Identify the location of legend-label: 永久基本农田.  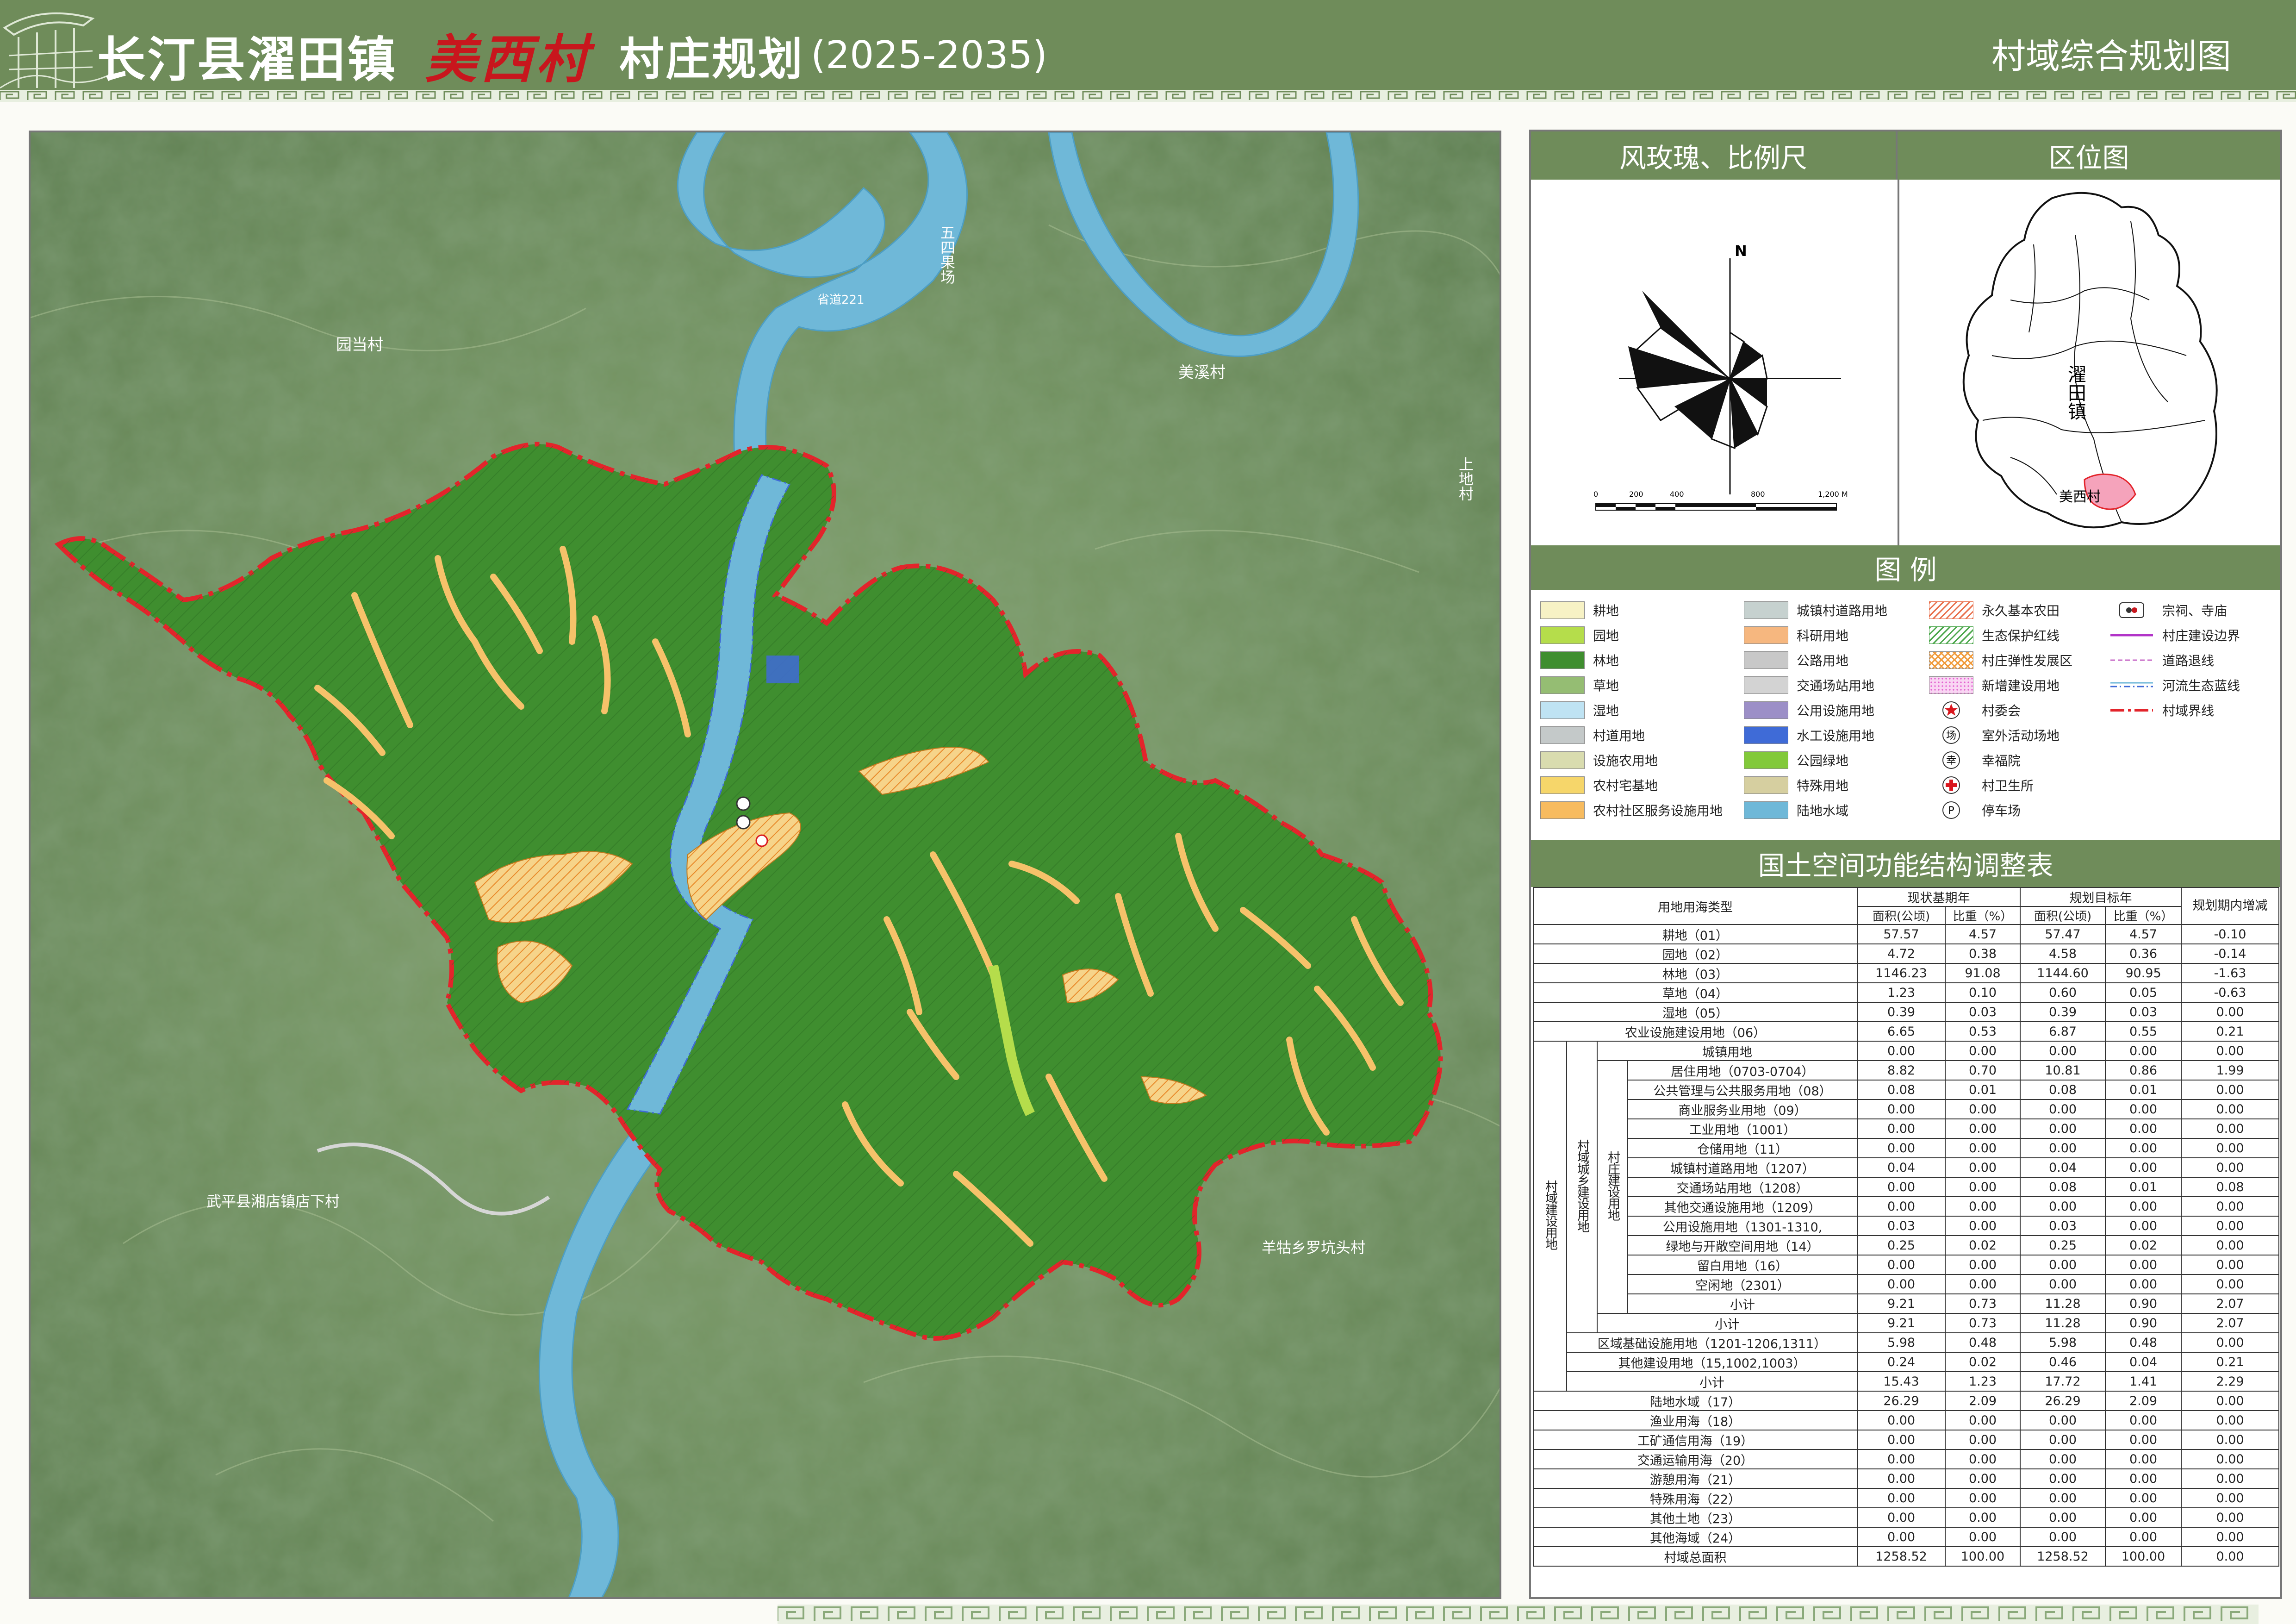
(2021, 610).